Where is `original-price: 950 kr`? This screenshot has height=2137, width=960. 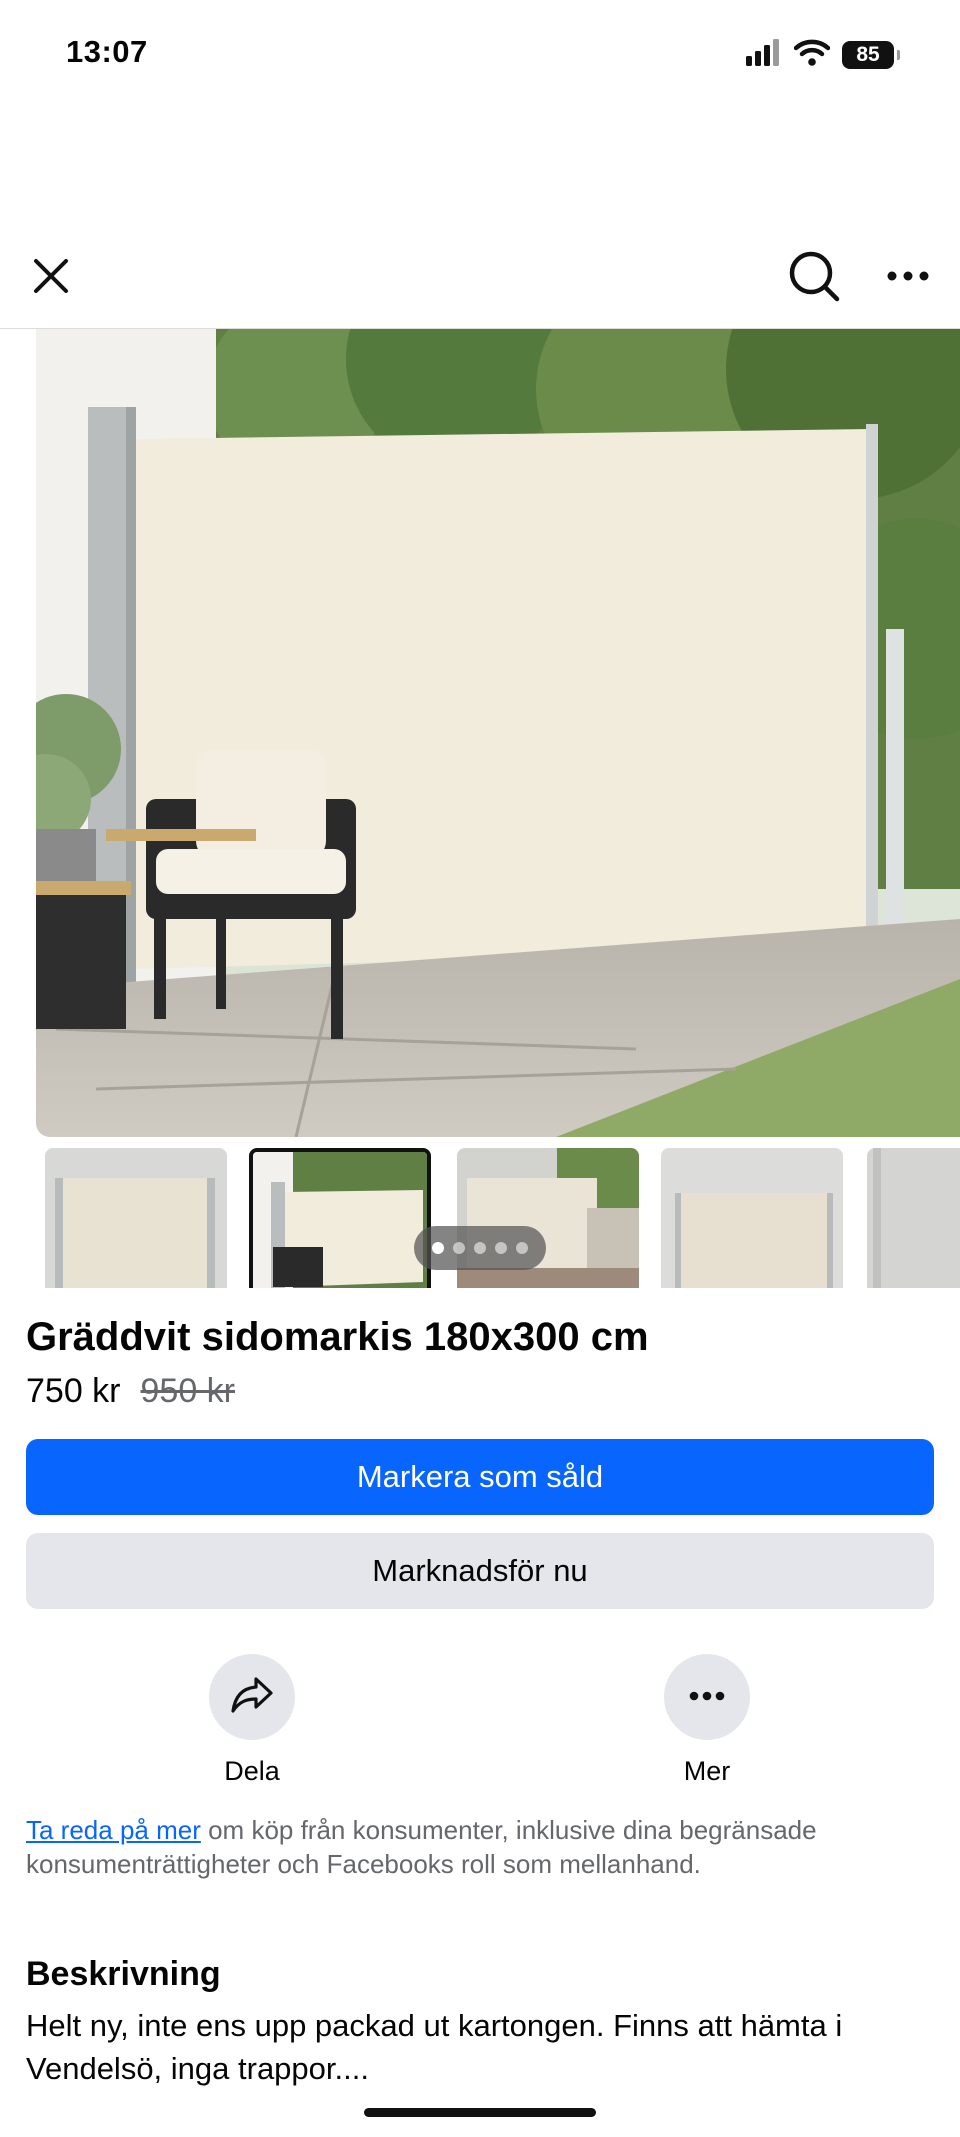 original-price: 950 kr is located at coordinates (188, 1391).